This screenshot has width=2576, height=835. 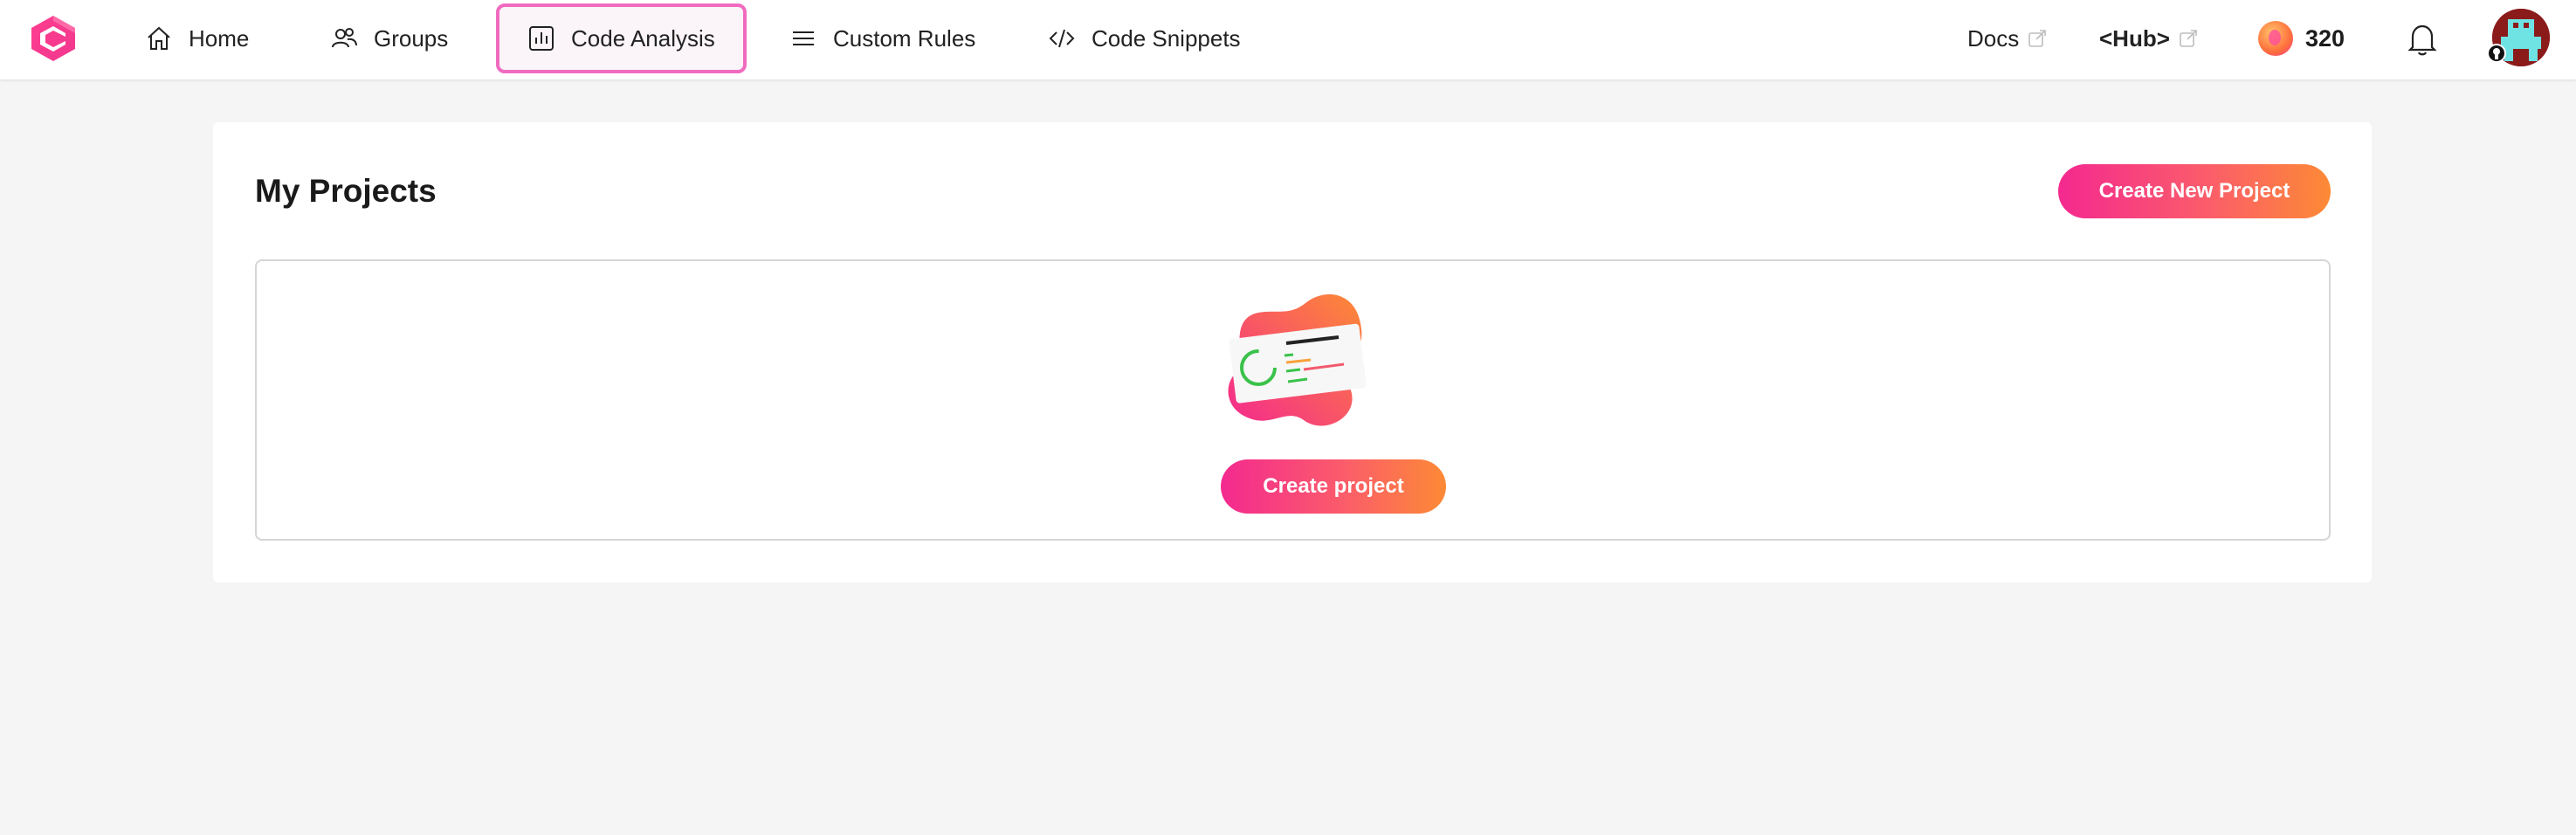 I want to click on nav-custom-rules: Custom Rules, so click(x=882, y=38).